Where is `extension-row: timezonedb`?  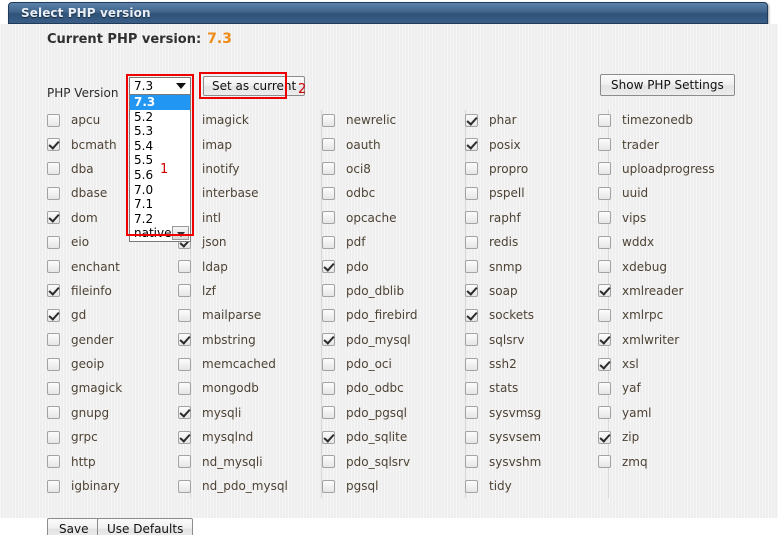
extension-row: timezonedb is located at coordinates (670, 120).